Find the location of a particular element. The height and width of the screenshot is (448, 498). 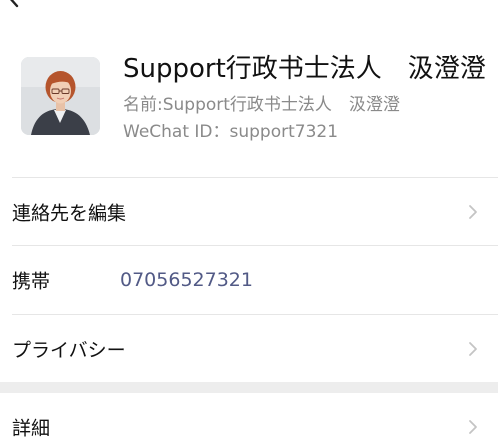

row-details: 詳細 is located at coordinates (249, 420).